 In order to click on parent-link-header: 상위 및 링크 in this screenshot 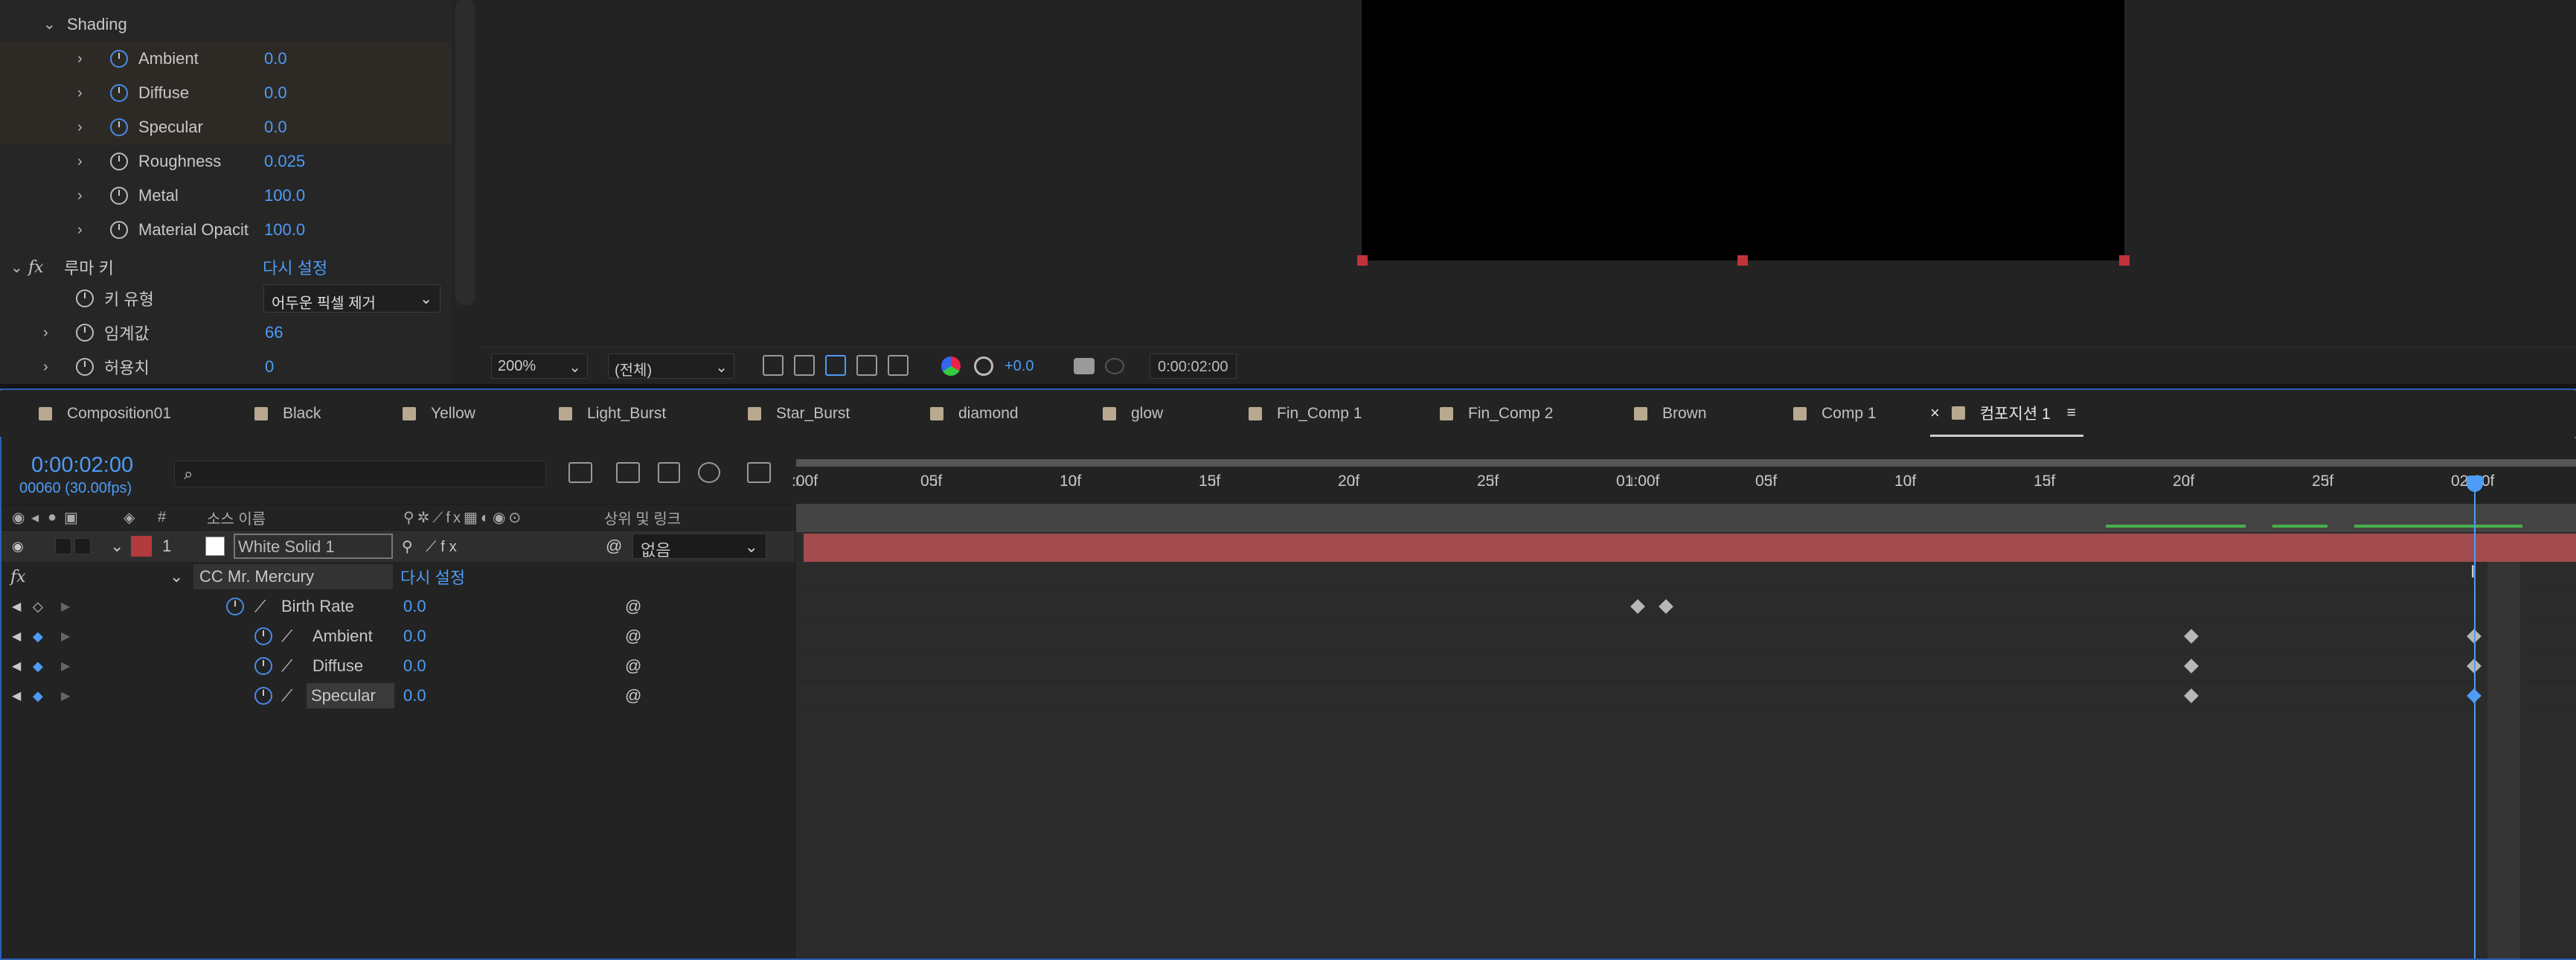, I will do `click(642, 517)`.